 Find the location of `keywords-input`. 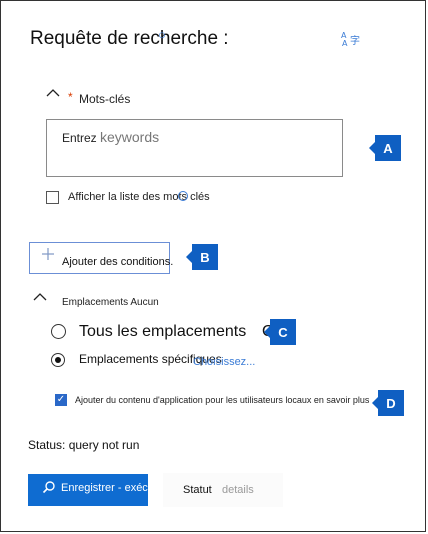

keywords-input is located at coordinates (194, 148).